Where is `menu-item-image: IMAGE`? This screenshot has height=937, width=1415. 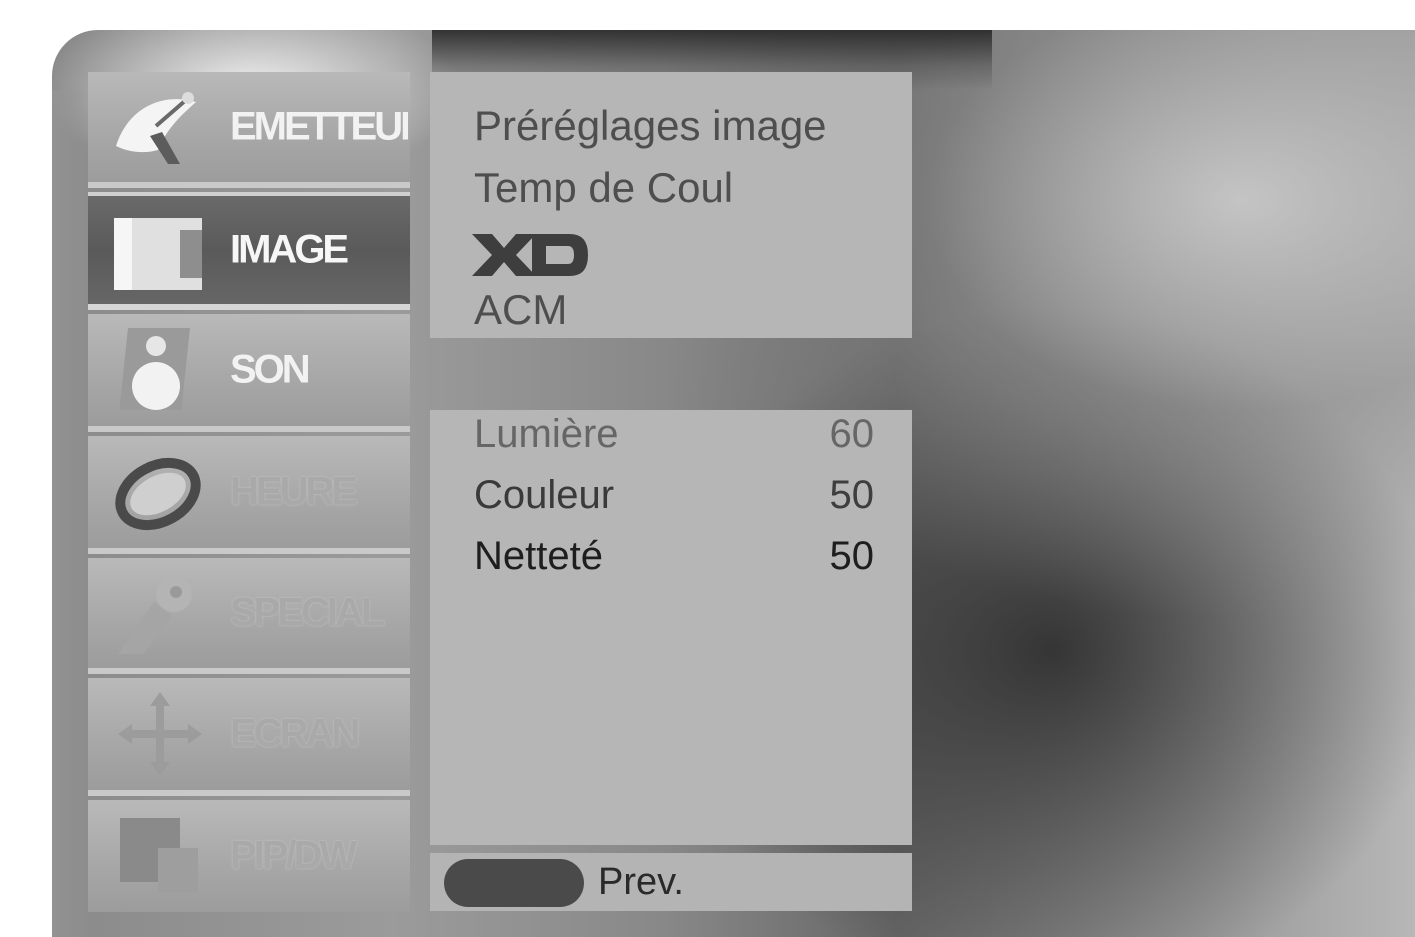
menu-item-image: IMAGE is located at coordinates (249, 251).